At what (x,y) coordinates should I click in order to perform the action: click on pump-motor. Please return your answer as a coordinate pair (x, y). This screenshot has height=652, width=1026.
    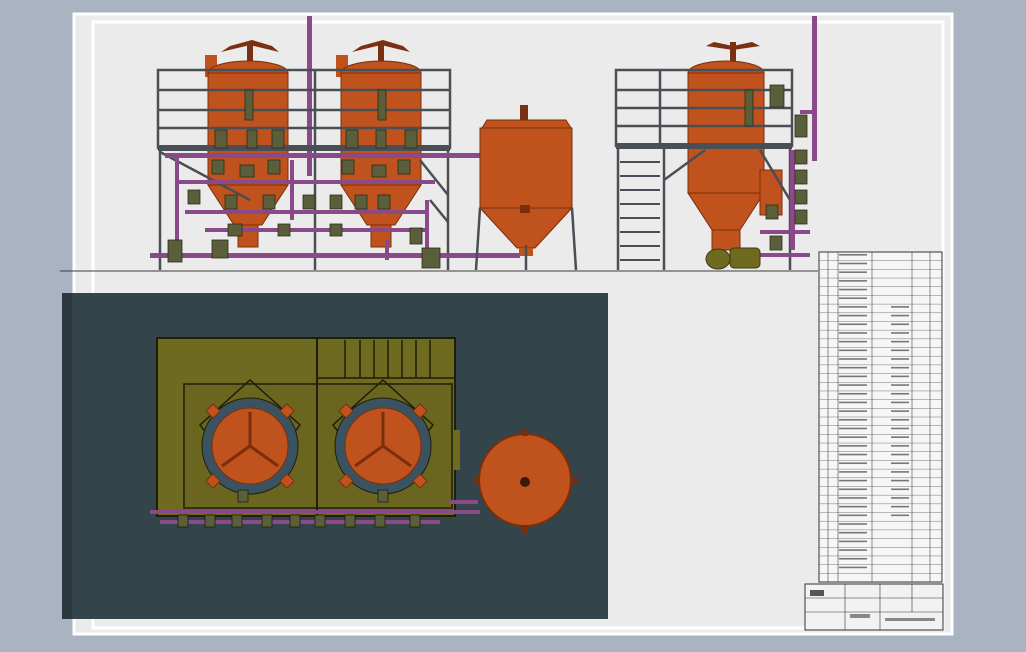
    Looking at the image, I should click on (733, 258).